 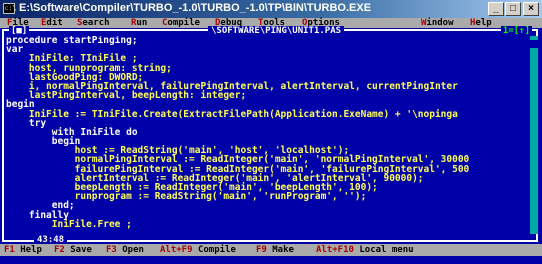 I want to click on status-save: F2 Save, so click(x=73, y=250).